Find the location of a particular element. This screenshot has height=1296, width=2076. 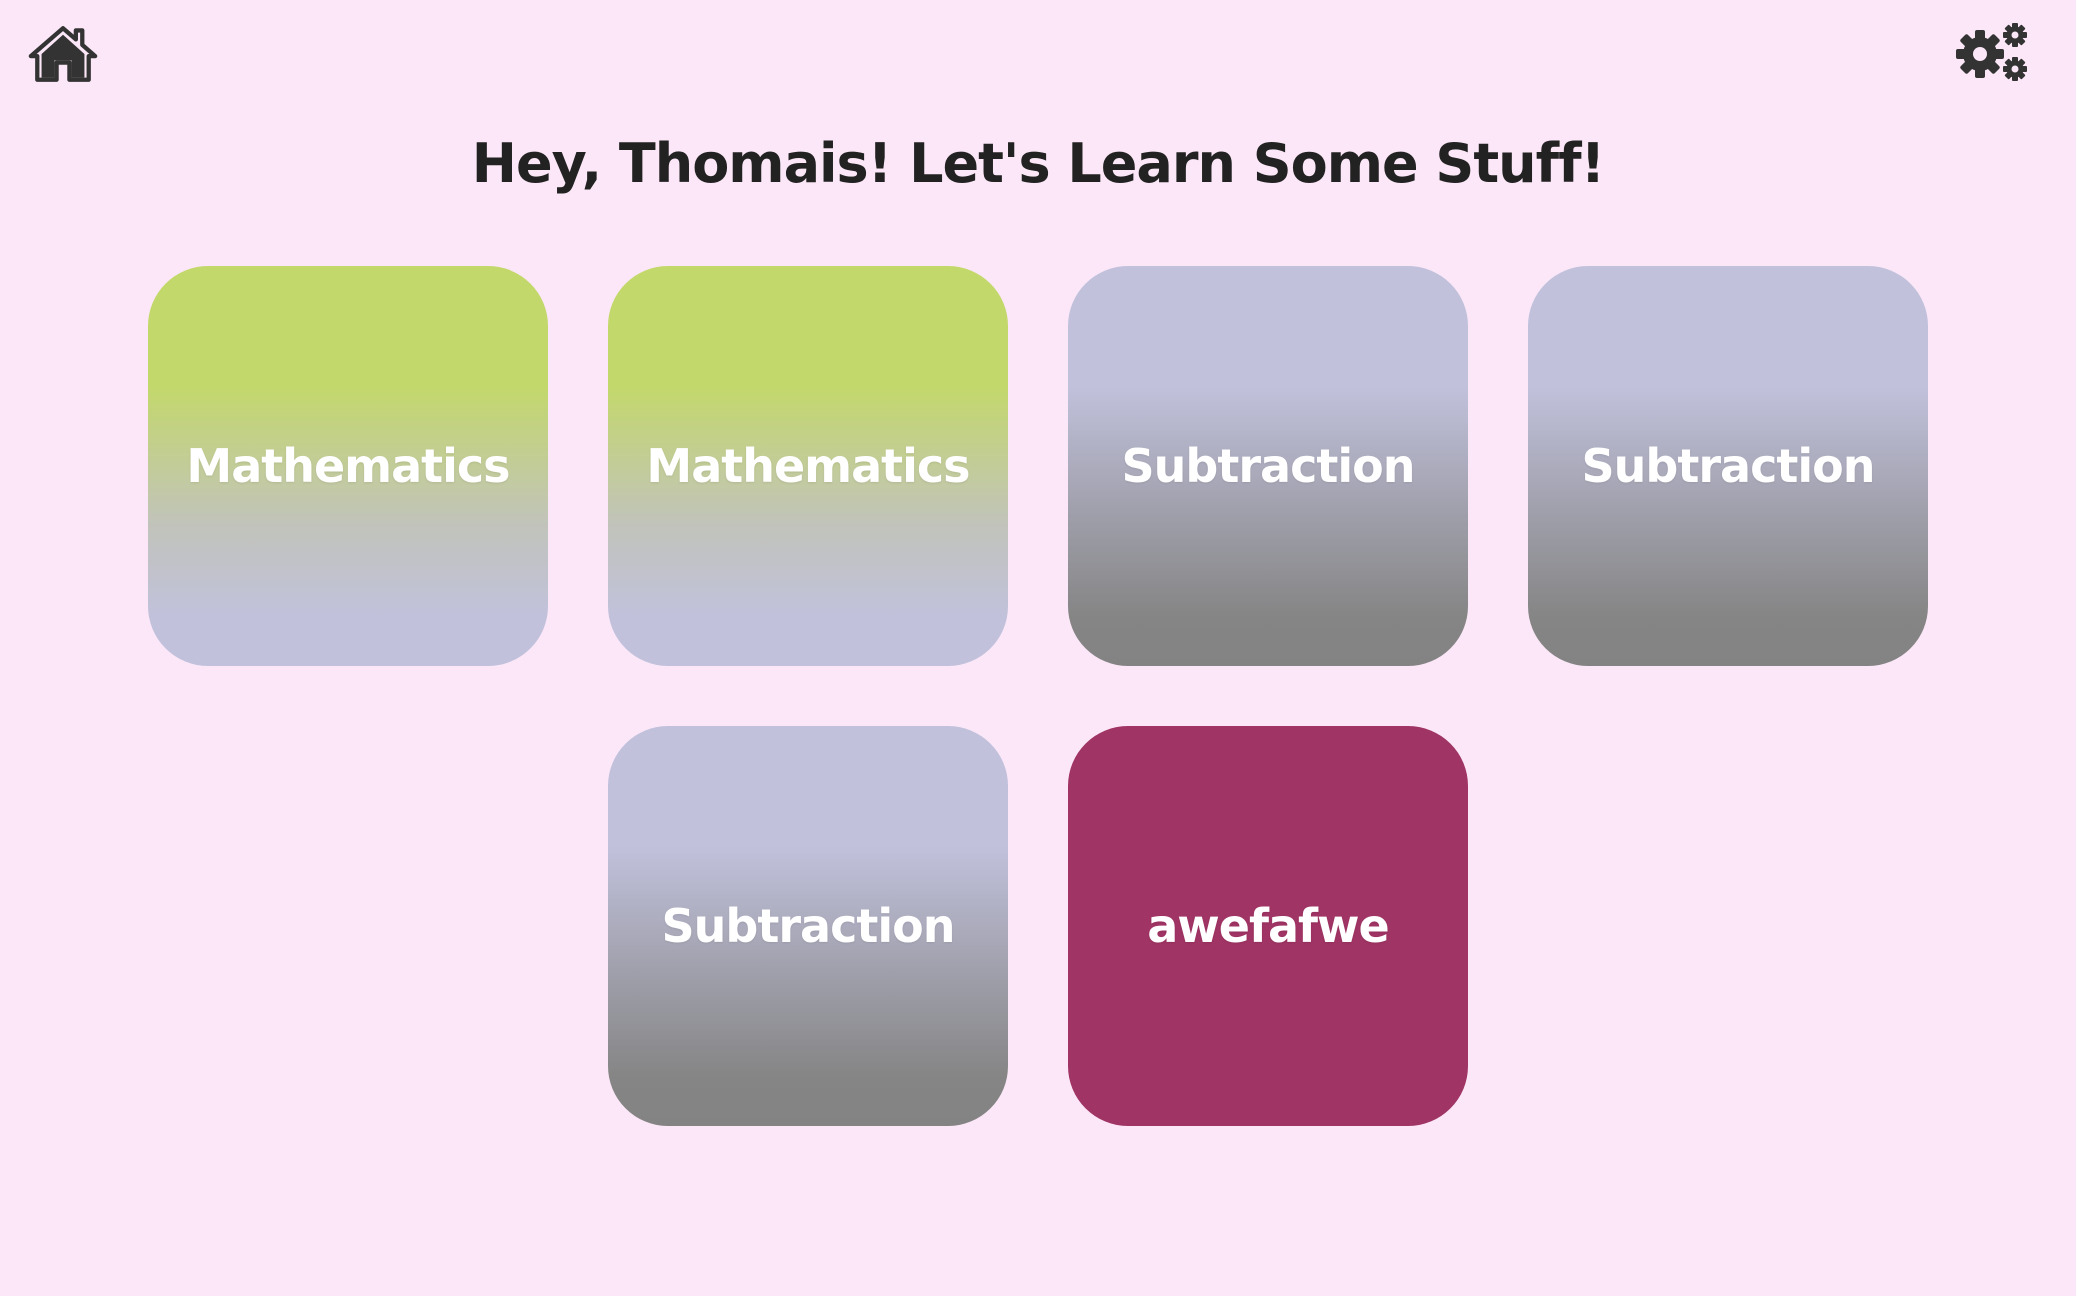

tile-awefafwe: awefafwe is located at coordinates (1268, 926).